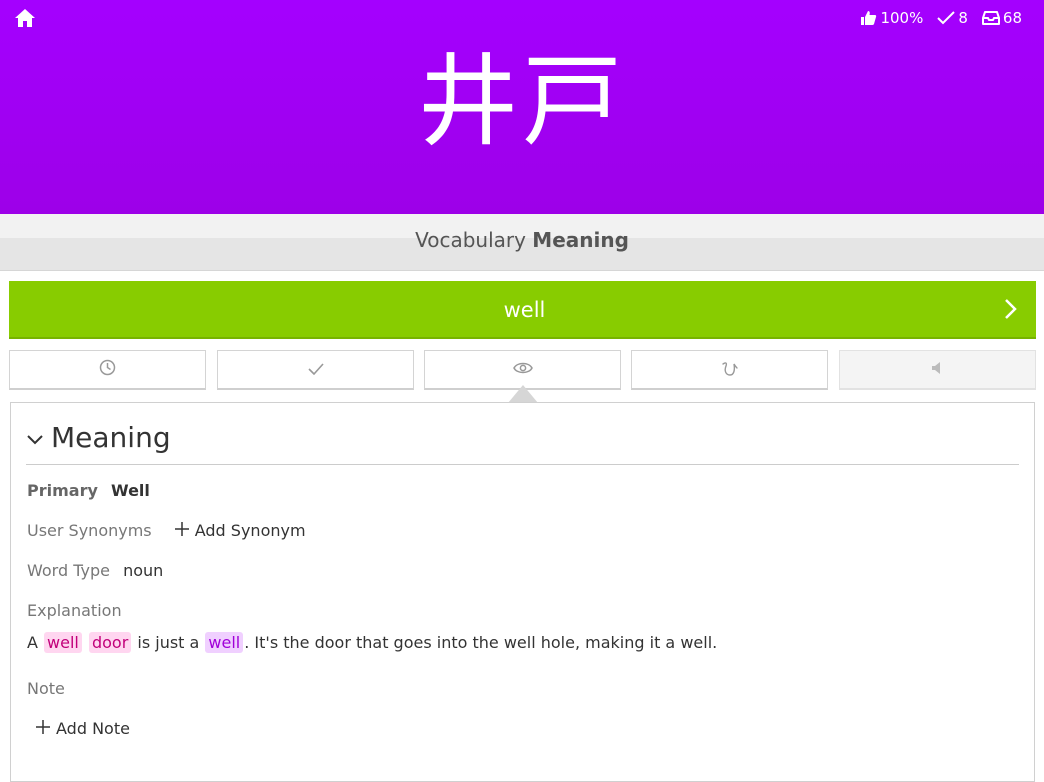 The width and height of the screenshot is (1044, 782). I want to click on word-type-row: Word Type noun, so click(95, 570).